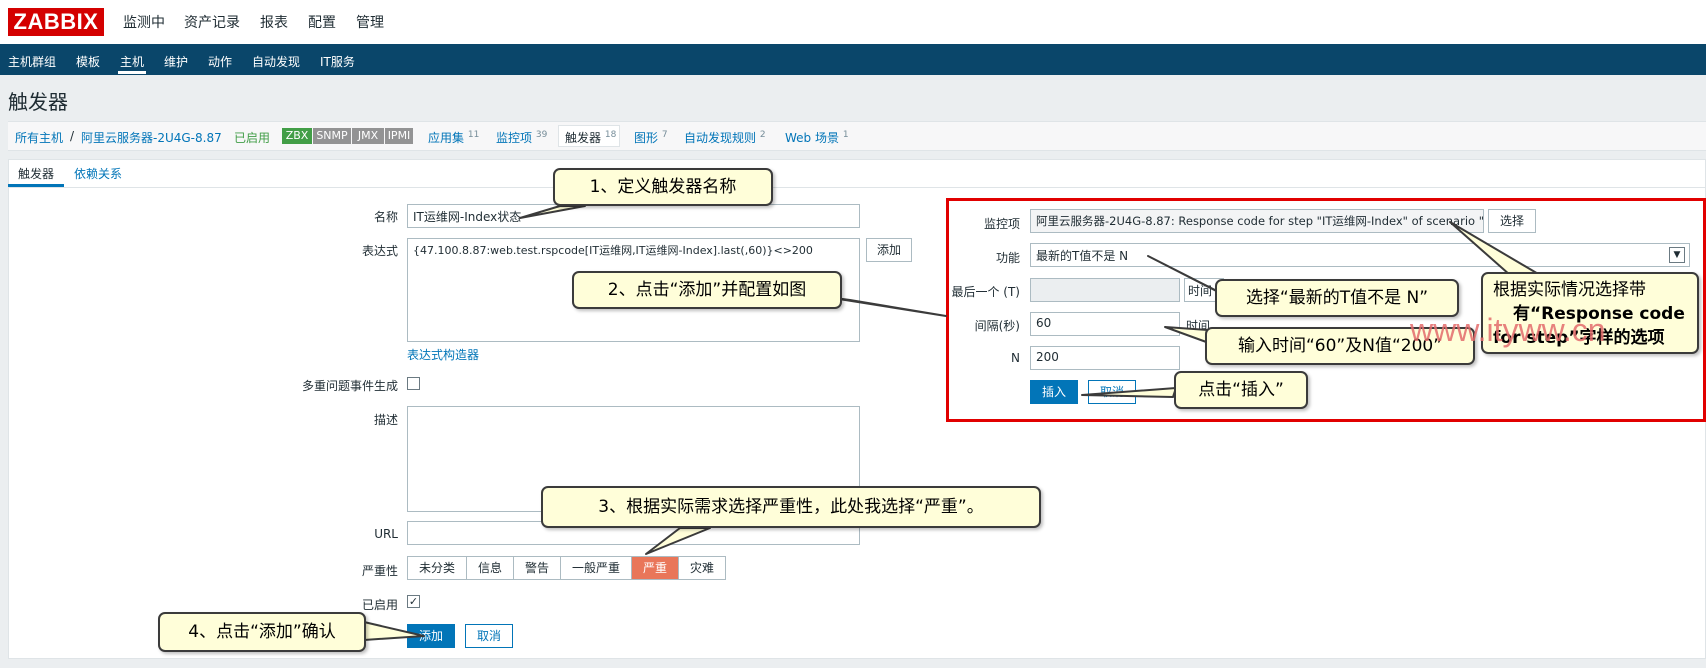  I want to click on condition-item-label: 监控项, so click(1001, 224).